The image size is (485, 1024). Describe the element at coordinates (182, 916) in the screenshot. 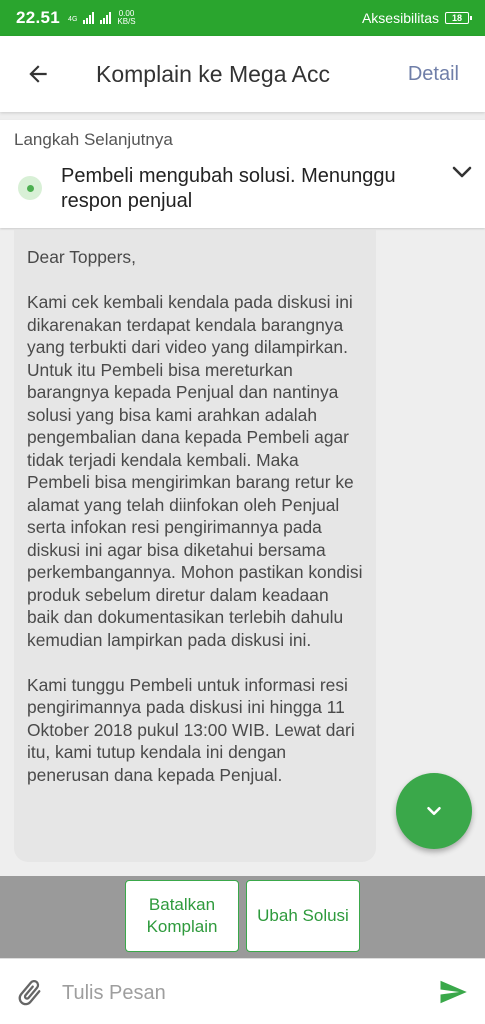

I see `cancel-complaint-button: Batalkan Komplain` at that location.